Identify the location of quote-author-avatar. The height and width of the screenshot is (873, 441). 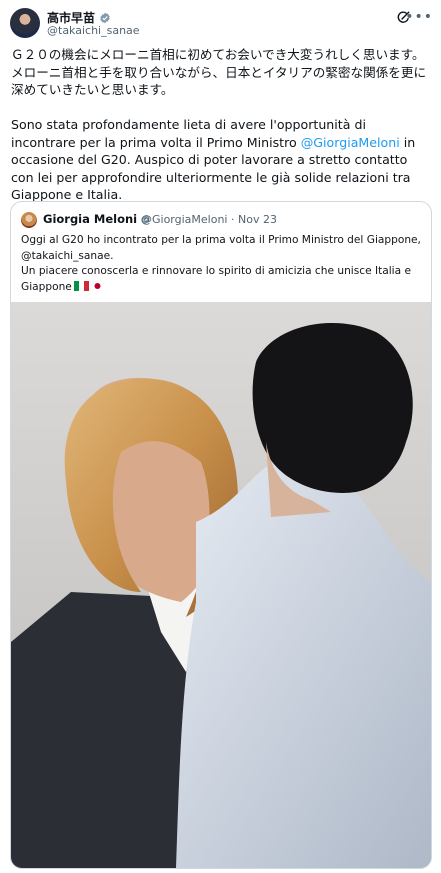
(29, 220).